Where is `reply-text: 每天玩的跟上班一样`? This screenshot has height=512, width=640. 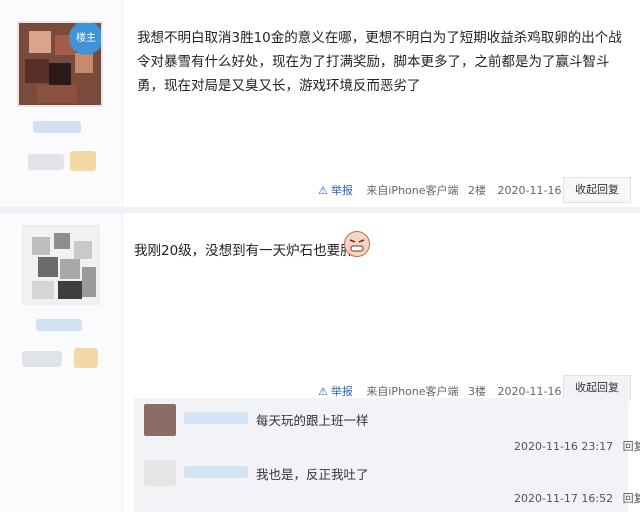
reply-text: 每天玩的跟上班一样 is located at coordinates (312, 420).